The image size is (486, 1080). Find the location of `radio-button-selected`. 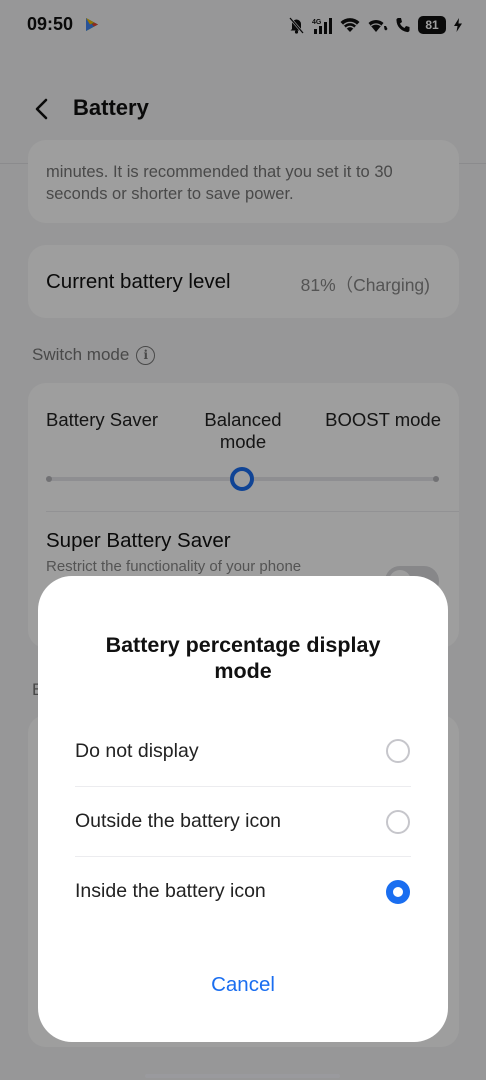

radio-button-selected is located at coordinates (398, 891).